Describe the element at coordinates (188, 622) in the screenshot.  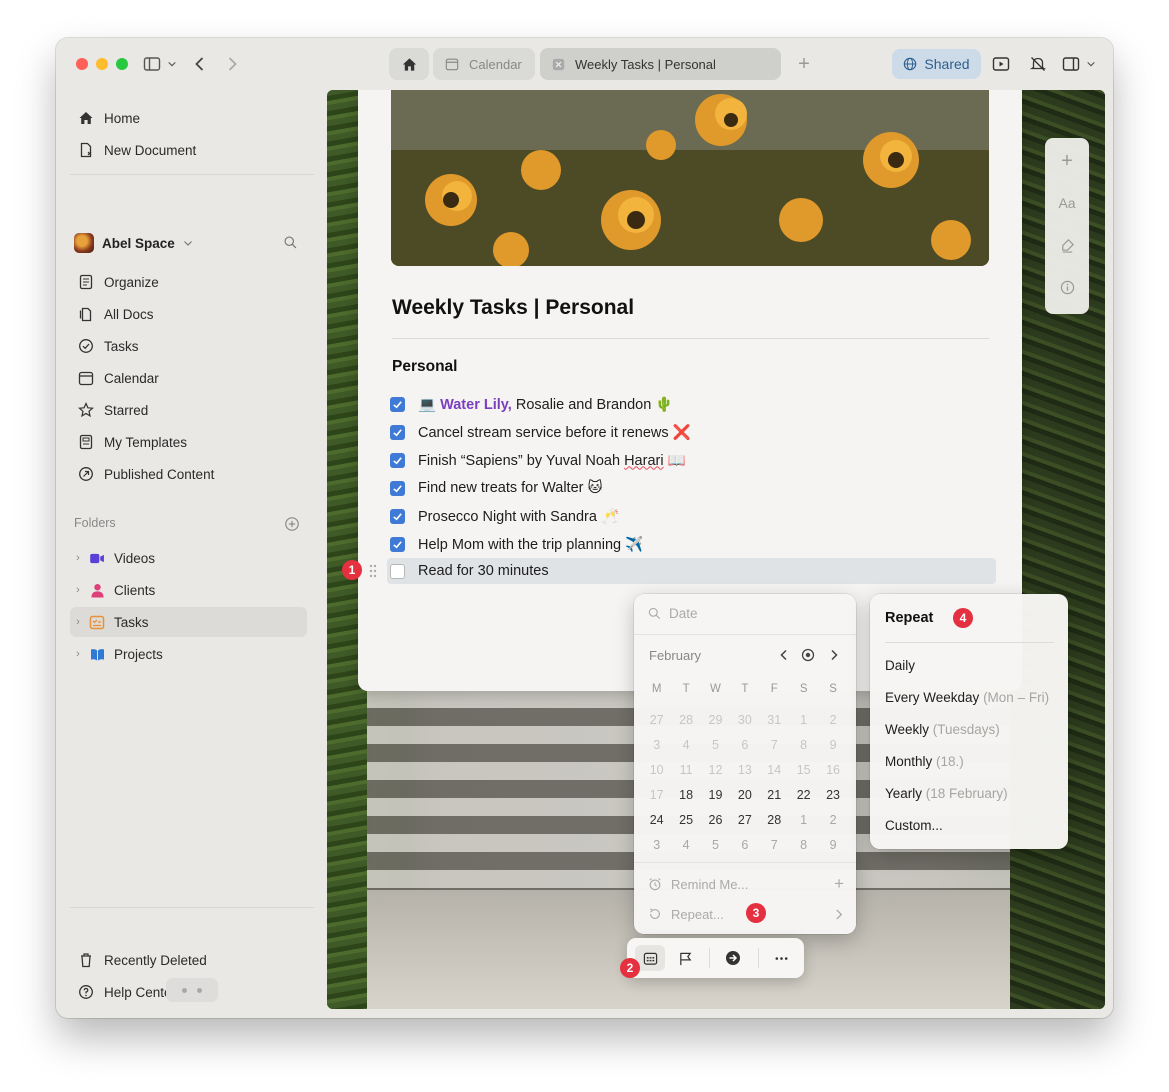
I see `folder-tasks: › Tasks` at that location.